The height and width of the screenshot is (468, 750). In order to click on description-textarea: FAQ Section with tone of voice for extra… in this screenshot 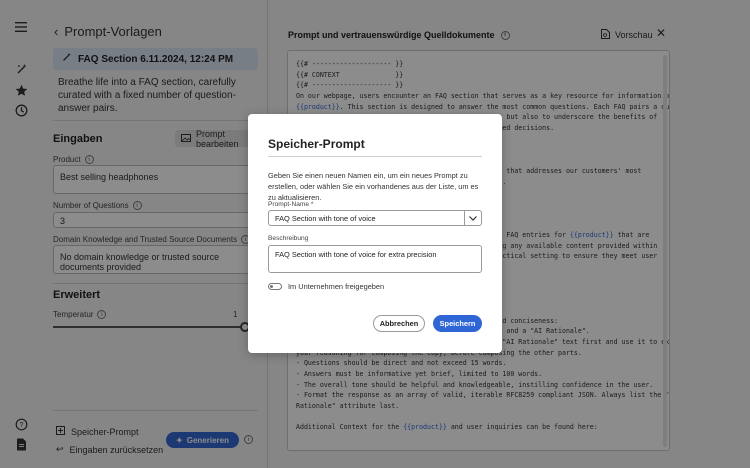, I will do `click(375, 259)`.